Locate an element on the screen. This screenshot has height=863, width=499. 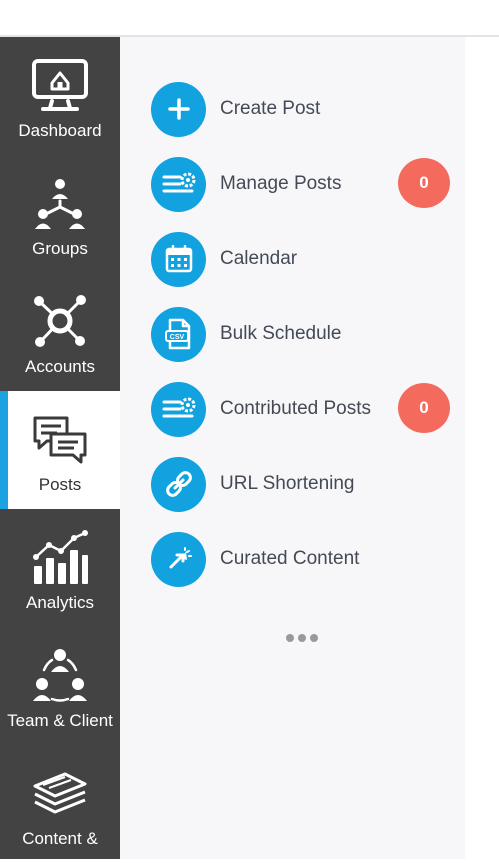
sidebar-item-label: Content & is located at coordinates (60, 838).